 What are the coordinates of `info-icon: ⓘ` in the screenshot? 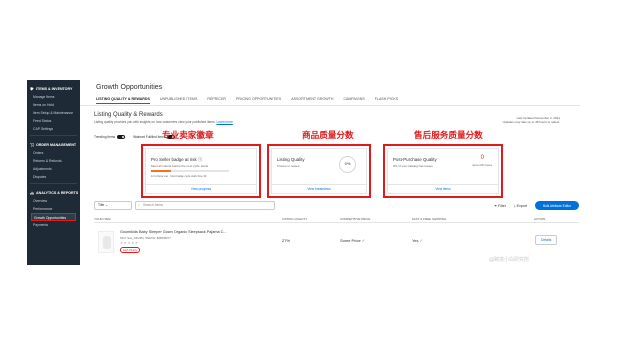 It's located at (200, 159).